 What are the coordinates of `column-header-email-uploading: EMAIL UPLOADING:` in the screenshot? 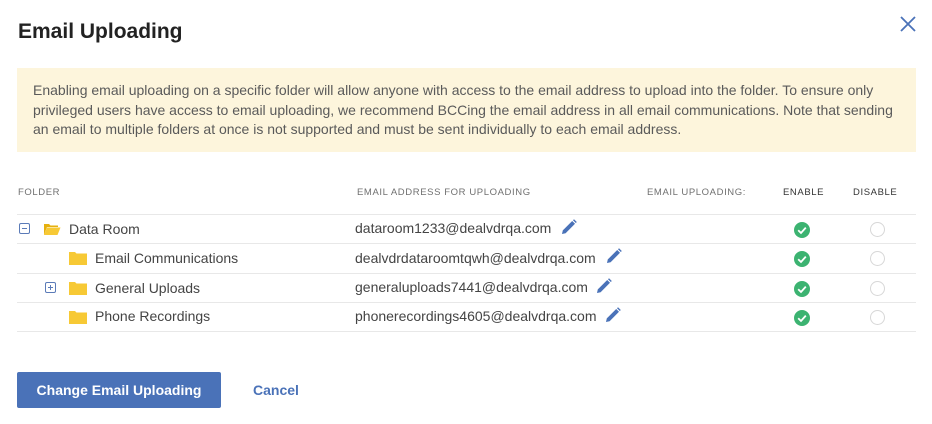 It's located at (696, 192).